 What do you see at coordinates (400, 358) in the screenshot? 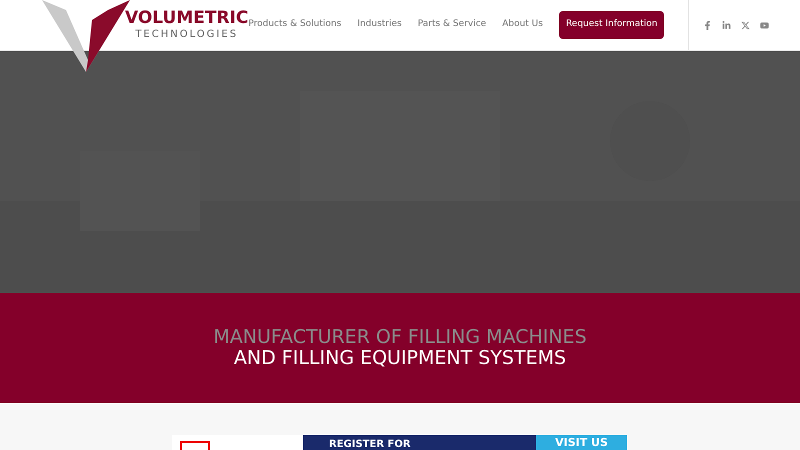
I see `tagline-subheading: AND FILLING EQUIPMENT SYSTEMS` at bounding box center [400, 358].